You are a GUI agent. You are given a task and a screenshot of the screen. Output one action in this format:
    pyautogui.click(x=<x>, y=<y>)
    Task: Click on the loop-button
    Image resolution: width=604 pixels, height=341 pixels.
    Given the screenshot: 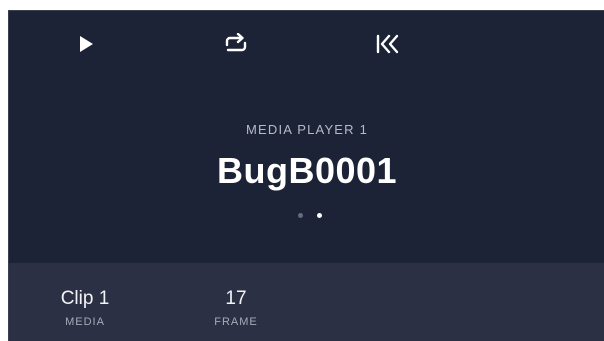 What is the action you would take?
    pyautogui.click(x=236, y=44)
    